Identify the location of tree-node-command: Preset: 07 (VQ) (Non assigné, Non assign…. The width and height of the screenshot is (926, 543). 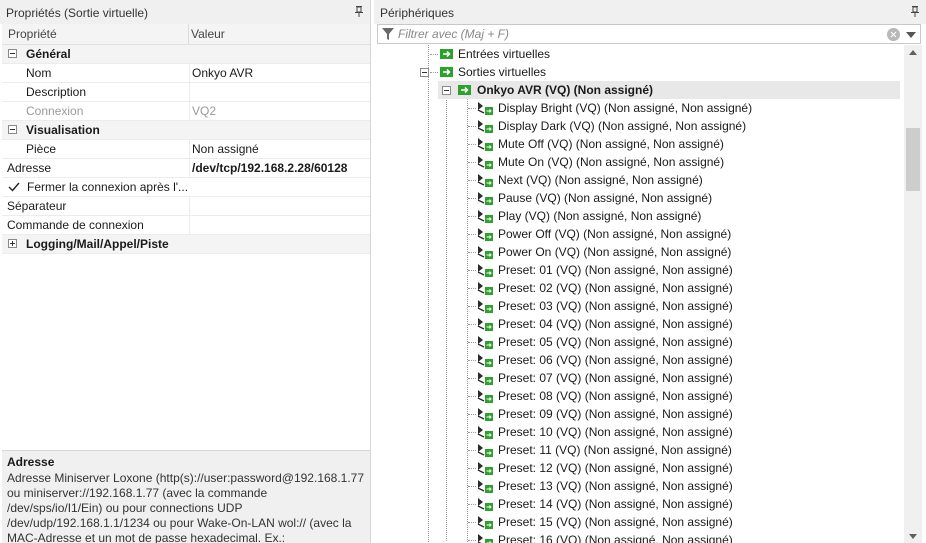
(684, 378).